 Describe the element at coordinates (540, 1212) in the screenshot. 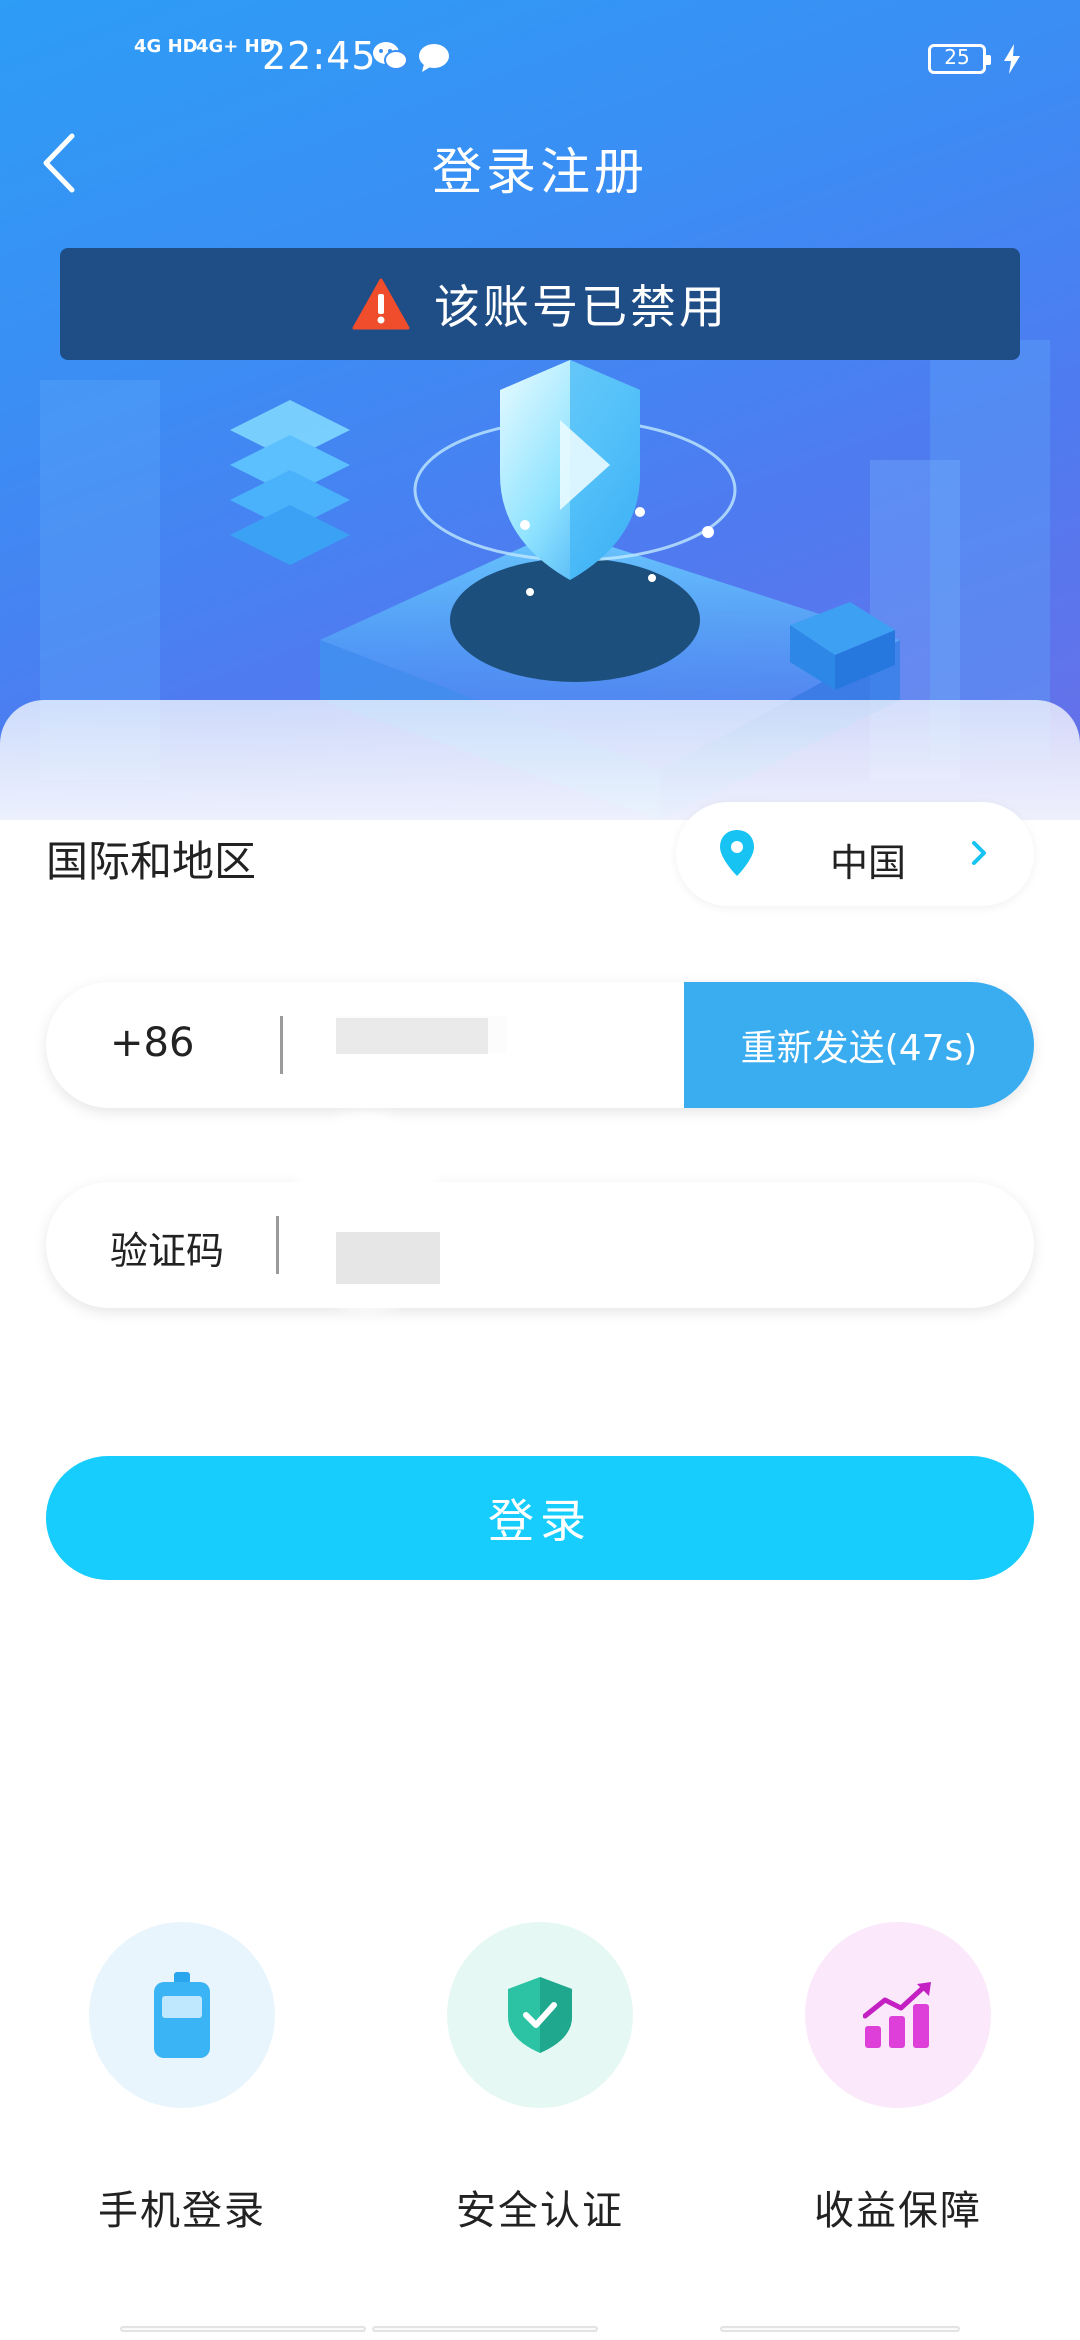

I see `verification-code-row: 验证码` at that location.